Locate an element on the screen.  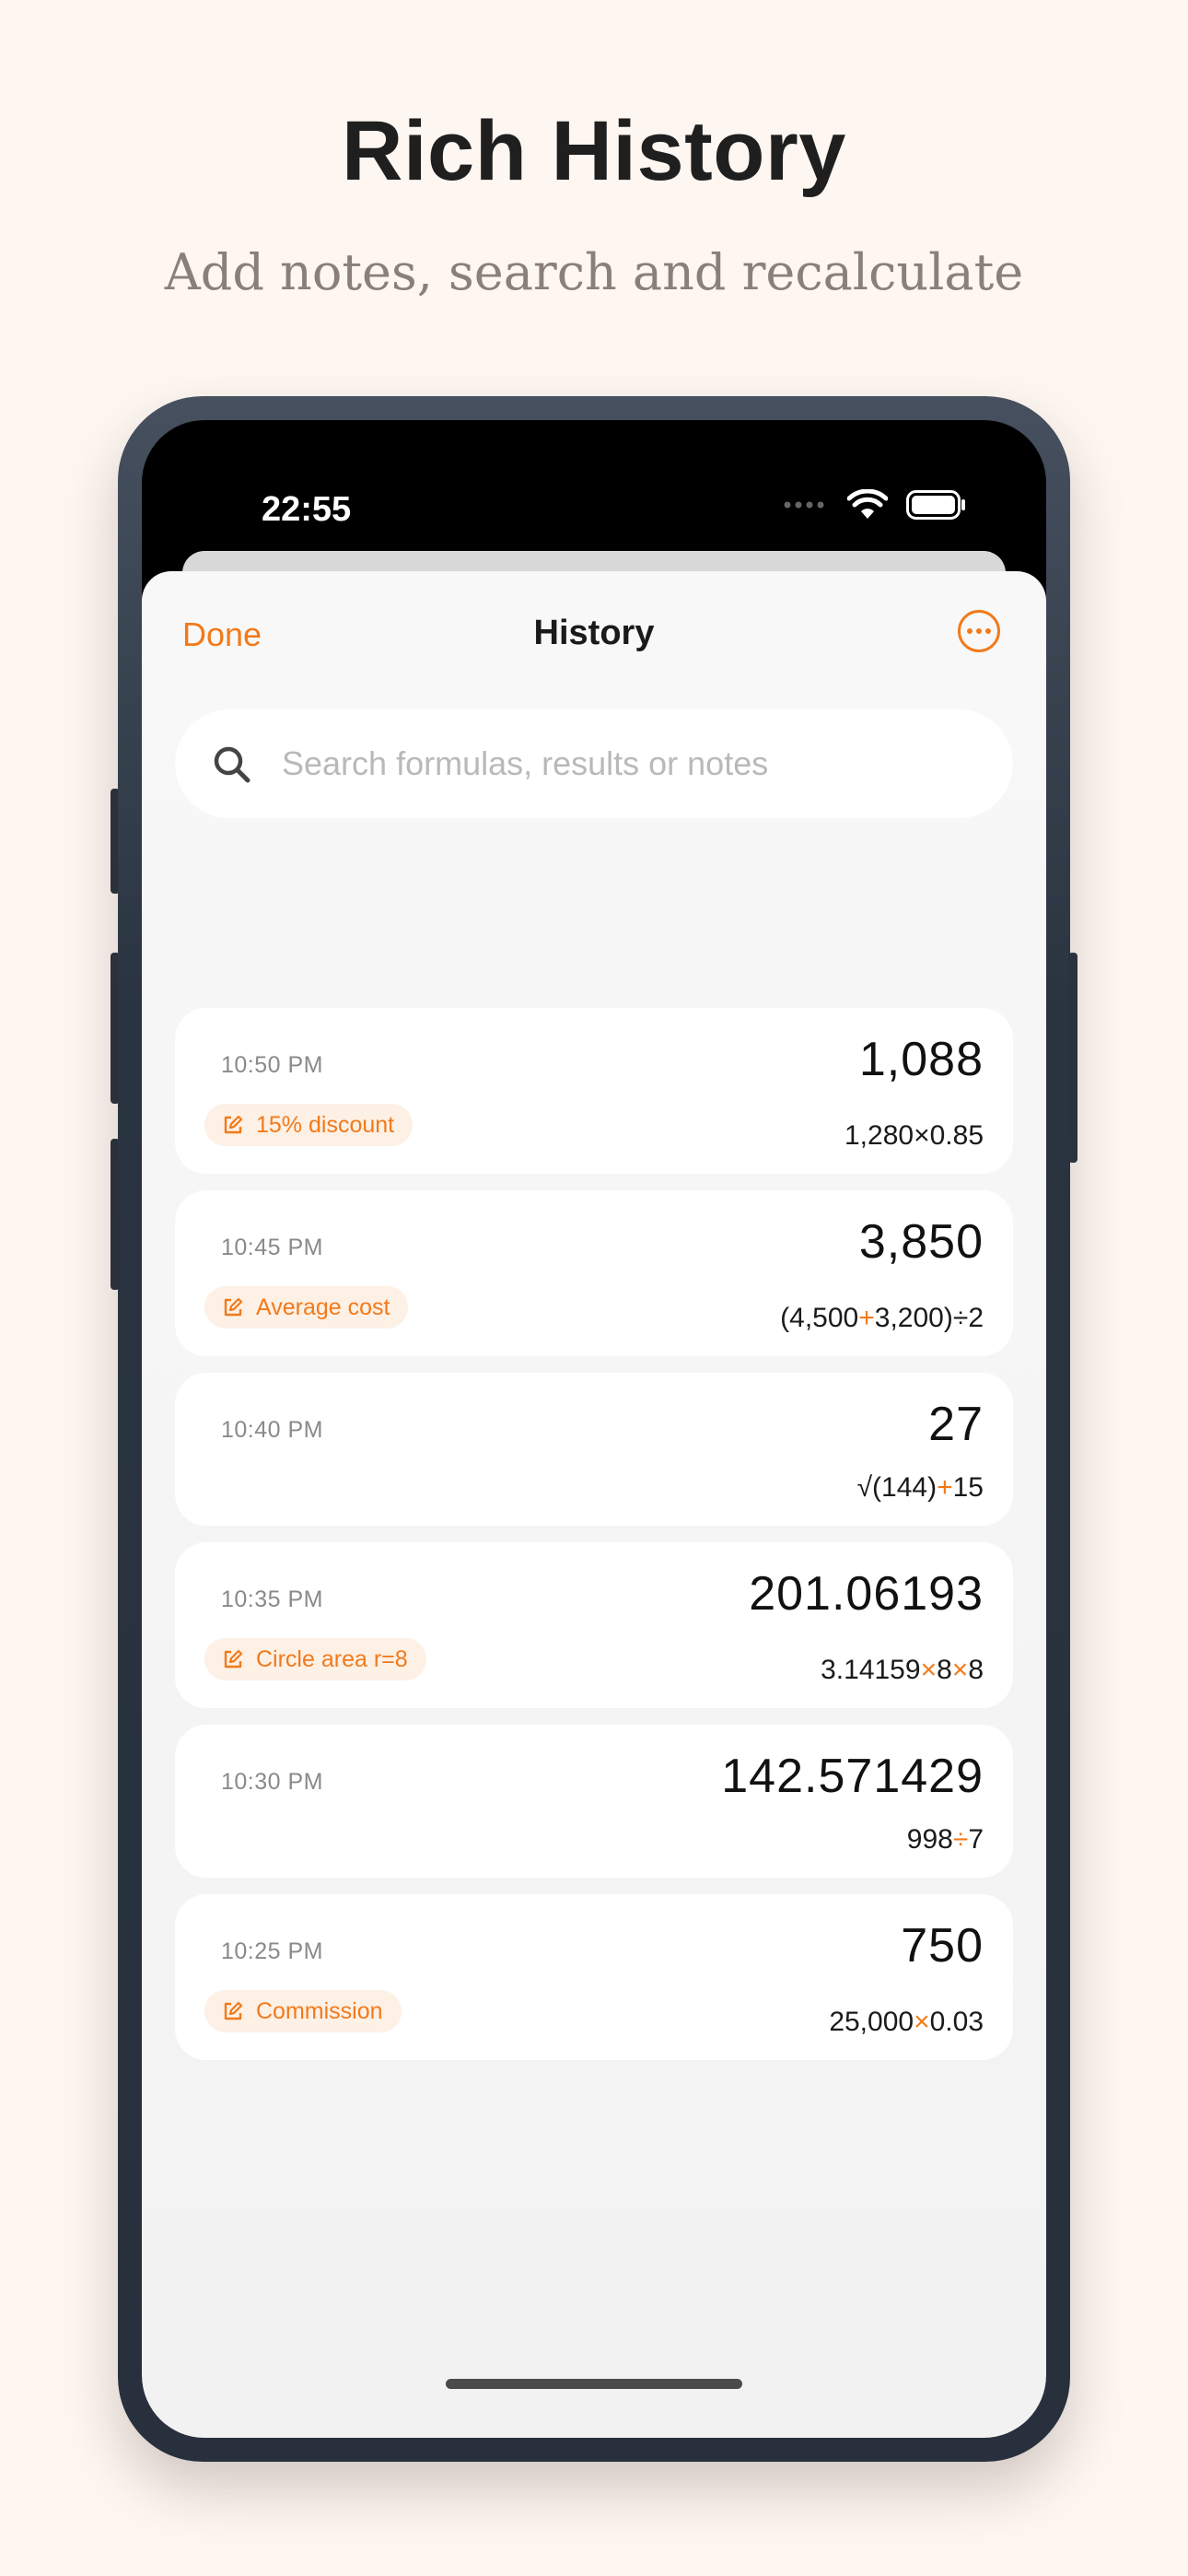
formula-term: 1,280 is located at coordinates (879, 1136).